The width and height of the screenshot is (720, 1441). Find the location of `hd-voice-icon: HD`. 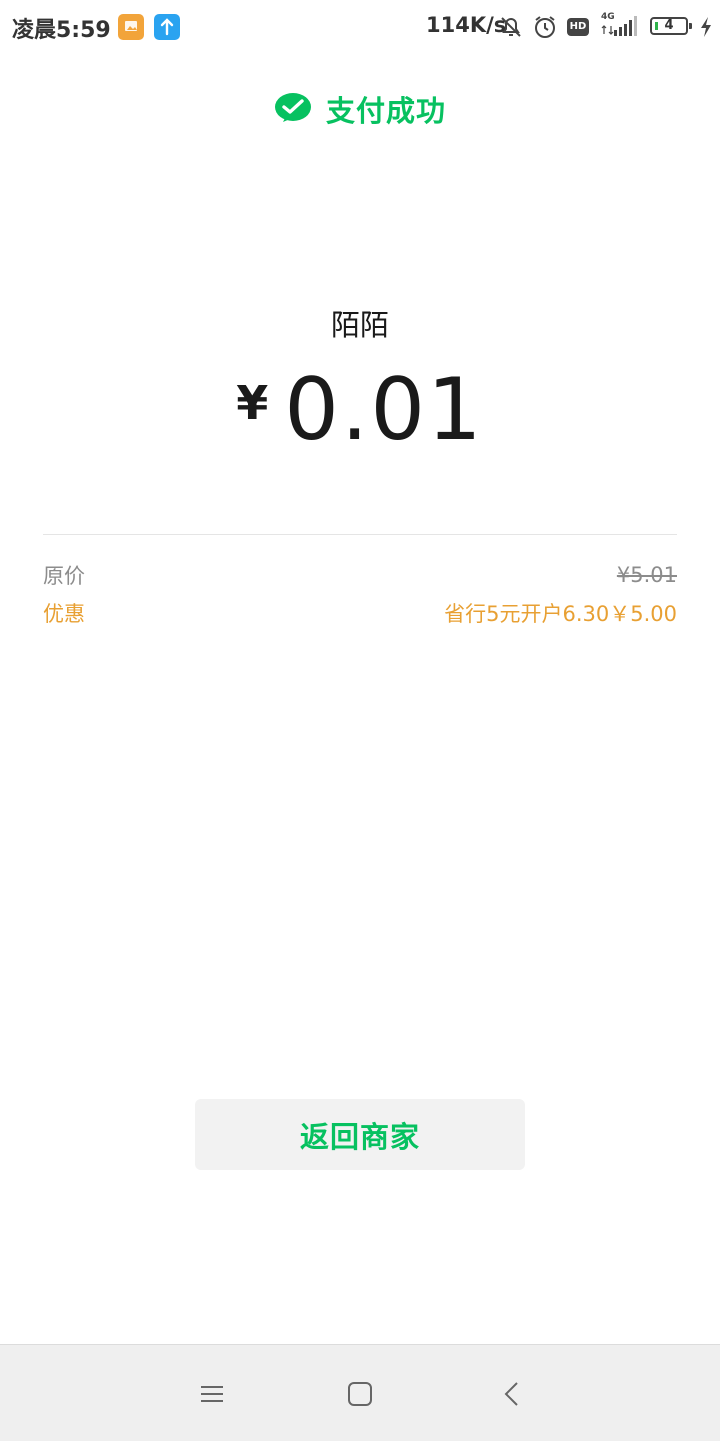

hd-voice-icon: HD is located at coordinates (578, 27).